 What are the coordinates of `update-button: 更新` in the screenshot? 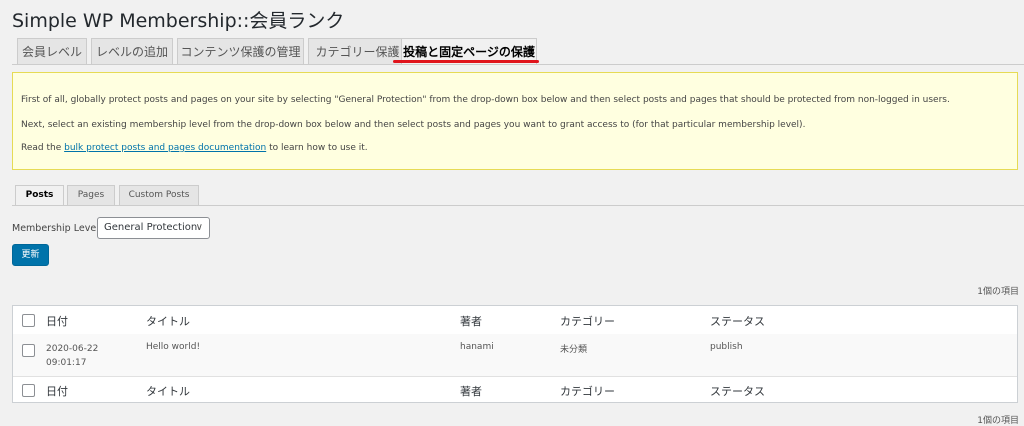 It's located at (30, 255).